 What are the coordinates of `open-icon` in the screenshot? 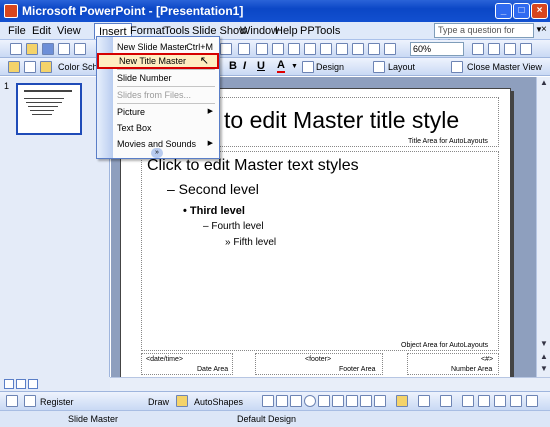 It's located at (32, 49).